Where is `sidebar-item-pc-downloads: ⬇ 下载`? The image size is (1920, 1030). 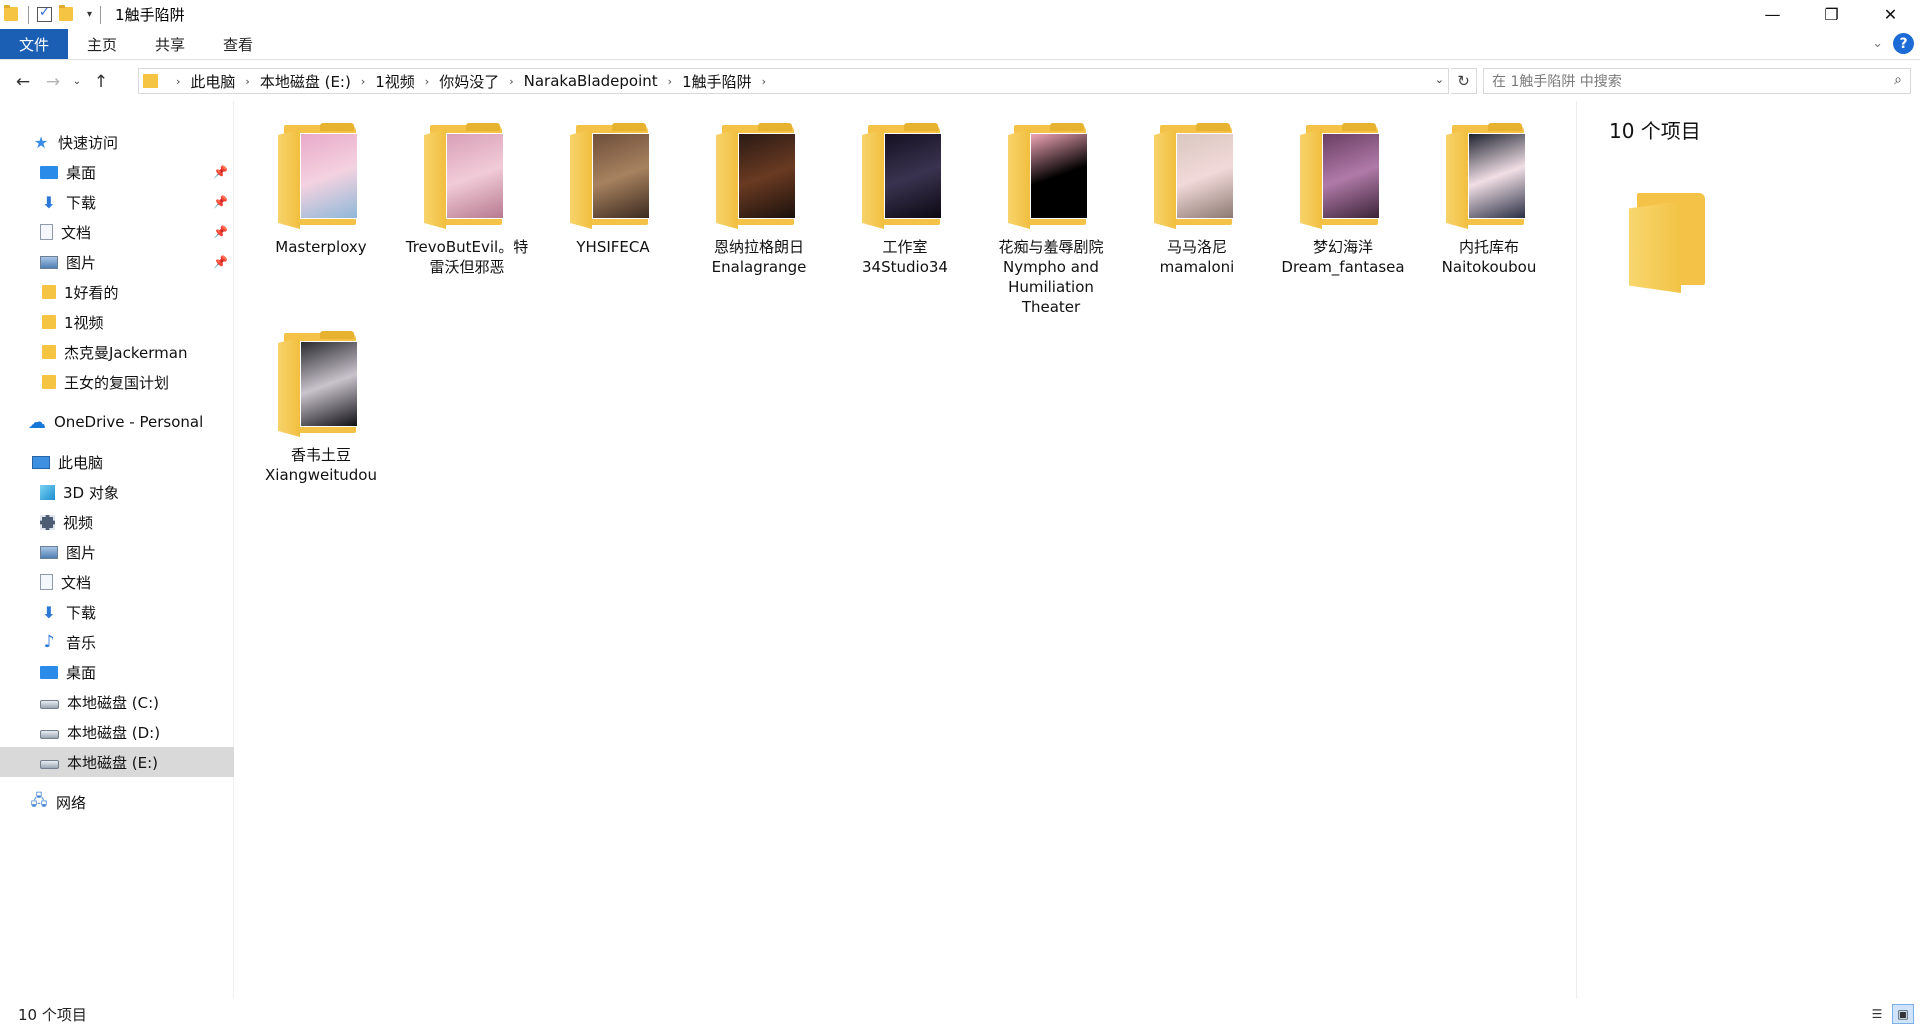
sidebar-item-pc-downloads: ⬇ 下载 is located at coordinates (117, 612).